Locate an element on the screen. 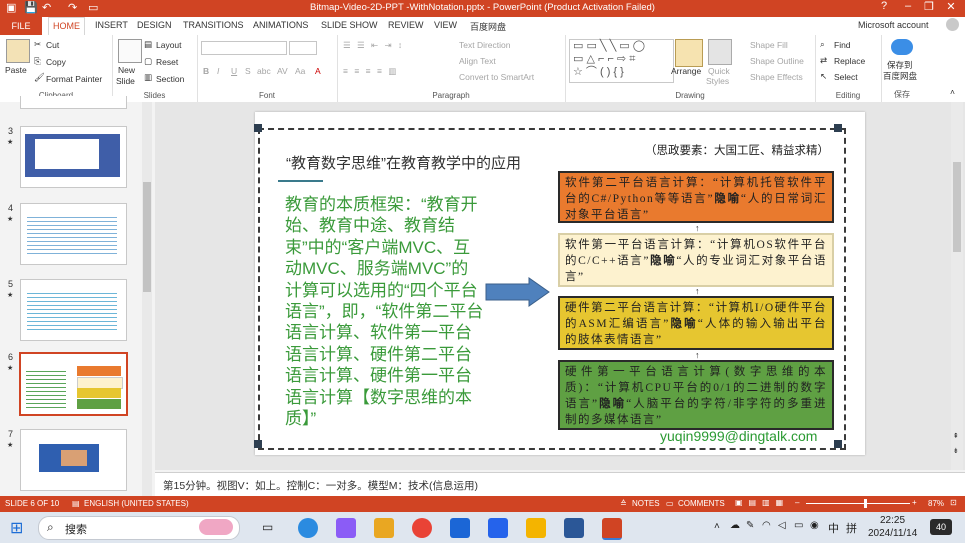 The height and width of the screenshot is (543, 965). bullets-icon: ☰ ☰ ⇤ ⇥ ↕ is located at coordinates (373, 45).